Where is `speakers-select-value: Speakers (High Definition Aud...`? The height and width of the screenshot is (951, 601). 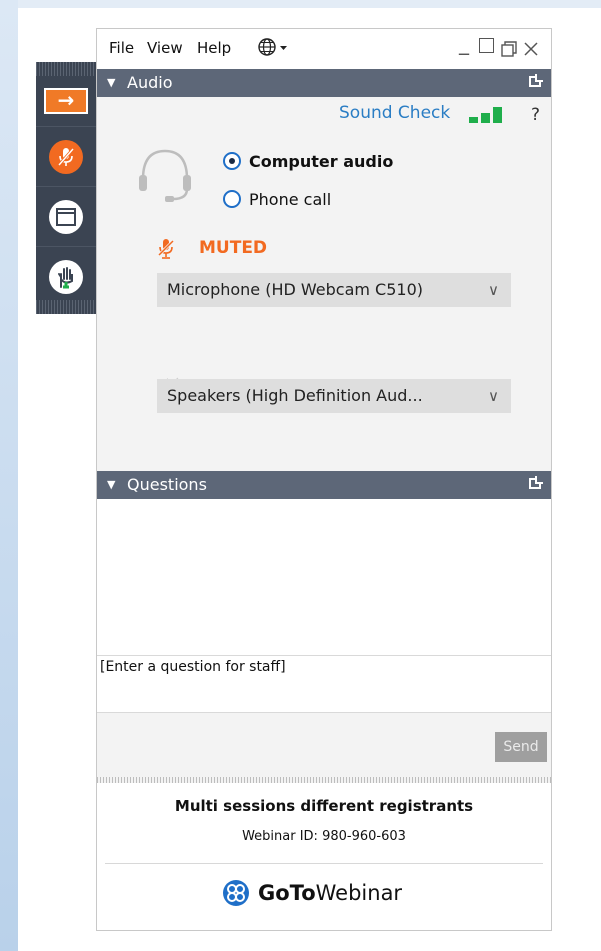 speakers-select-value: Speakers (High Definition Aud... is located at coordinates (295, 395).